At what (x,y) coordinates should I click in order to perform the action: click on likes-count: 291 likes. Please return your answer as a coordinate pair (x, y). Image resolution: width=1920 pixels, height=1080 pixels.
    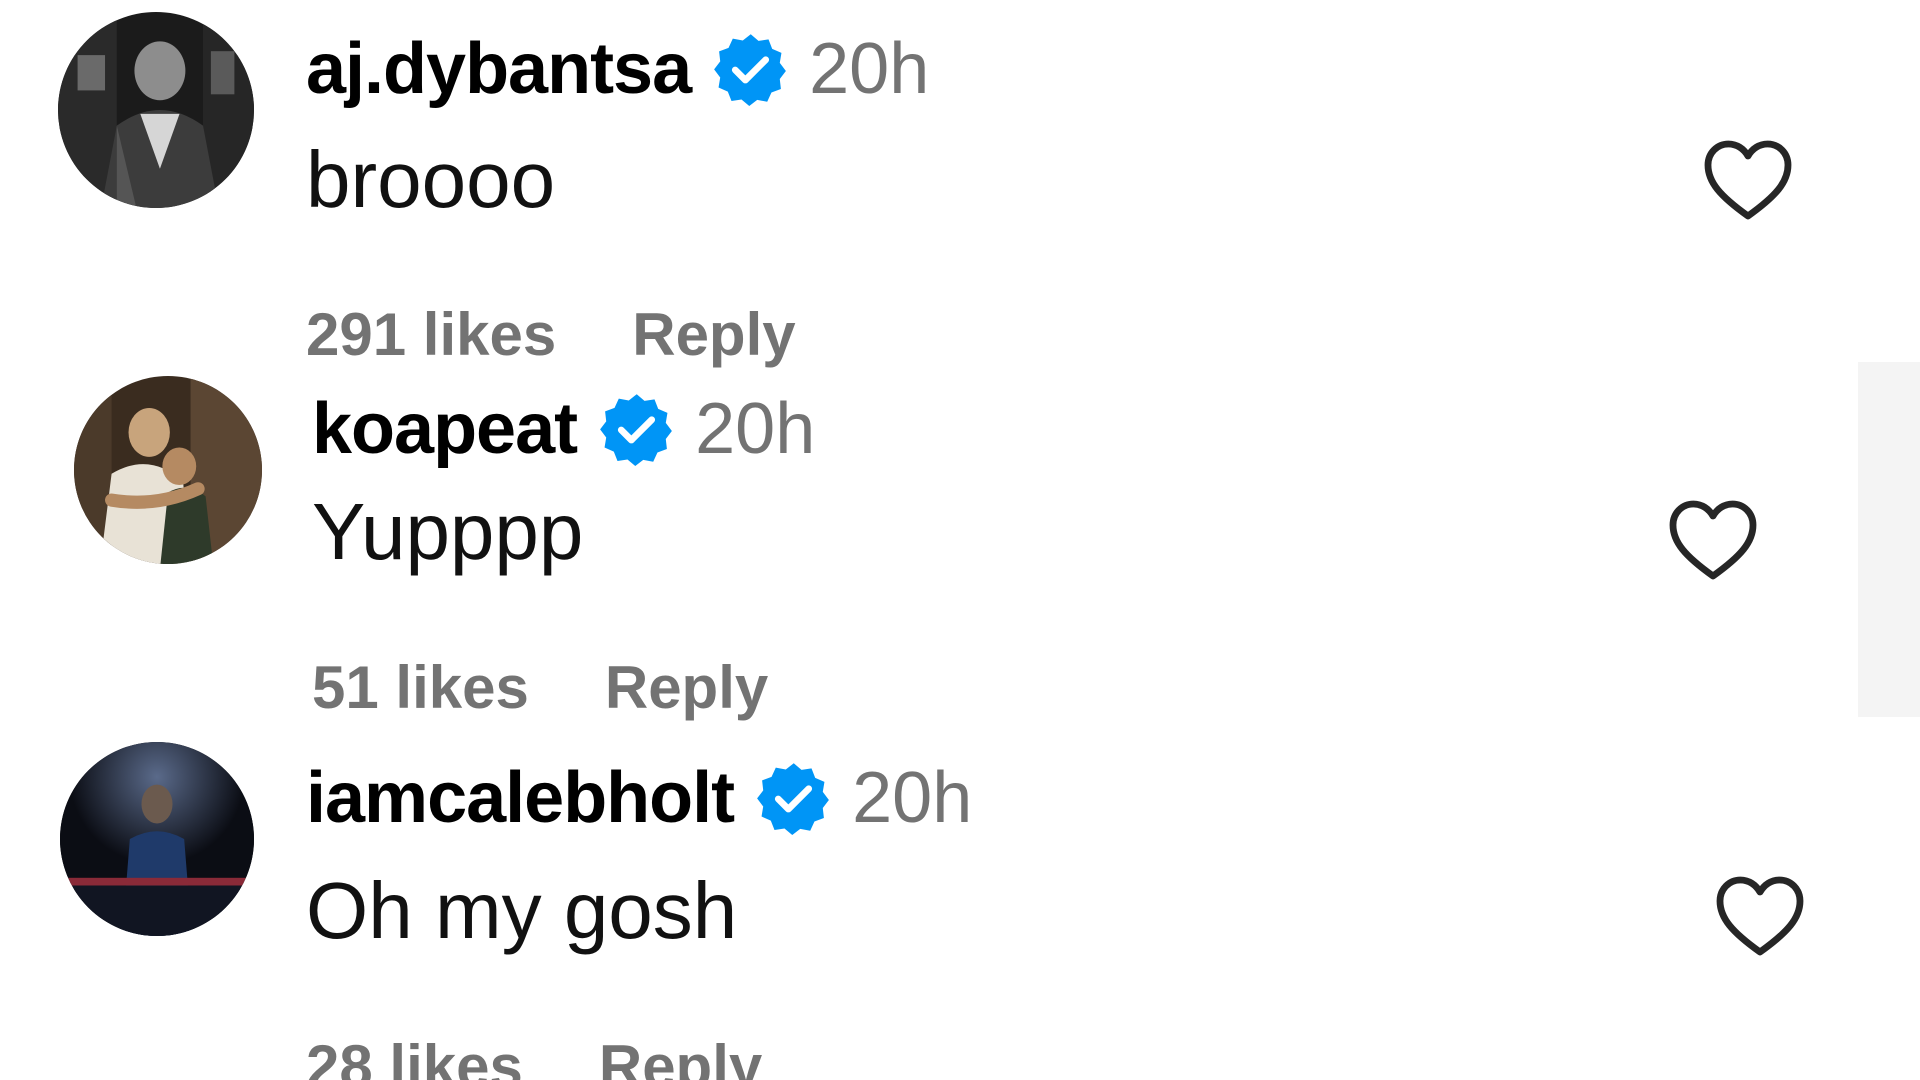
    Looking at the image, I should click on (431, 335).